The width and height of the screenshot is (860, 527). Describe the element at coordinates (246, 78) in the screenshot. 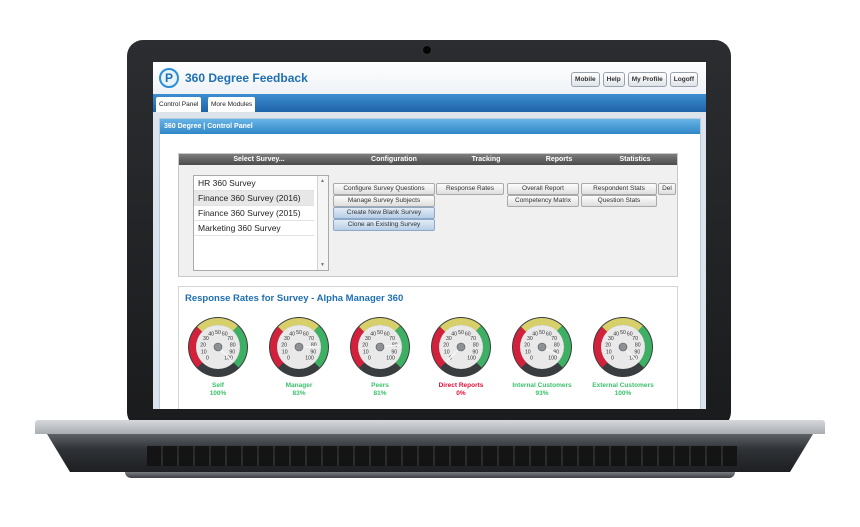

I see `app-title: 360 Degree Feedback` at that location.